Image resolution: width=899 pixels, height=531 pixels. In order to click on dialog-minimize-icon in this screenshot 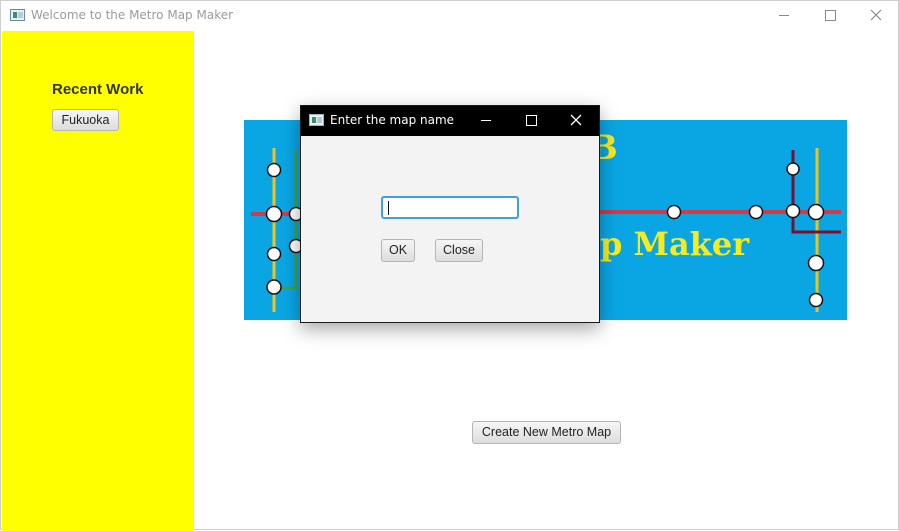, I will do `click(486, 121)`.